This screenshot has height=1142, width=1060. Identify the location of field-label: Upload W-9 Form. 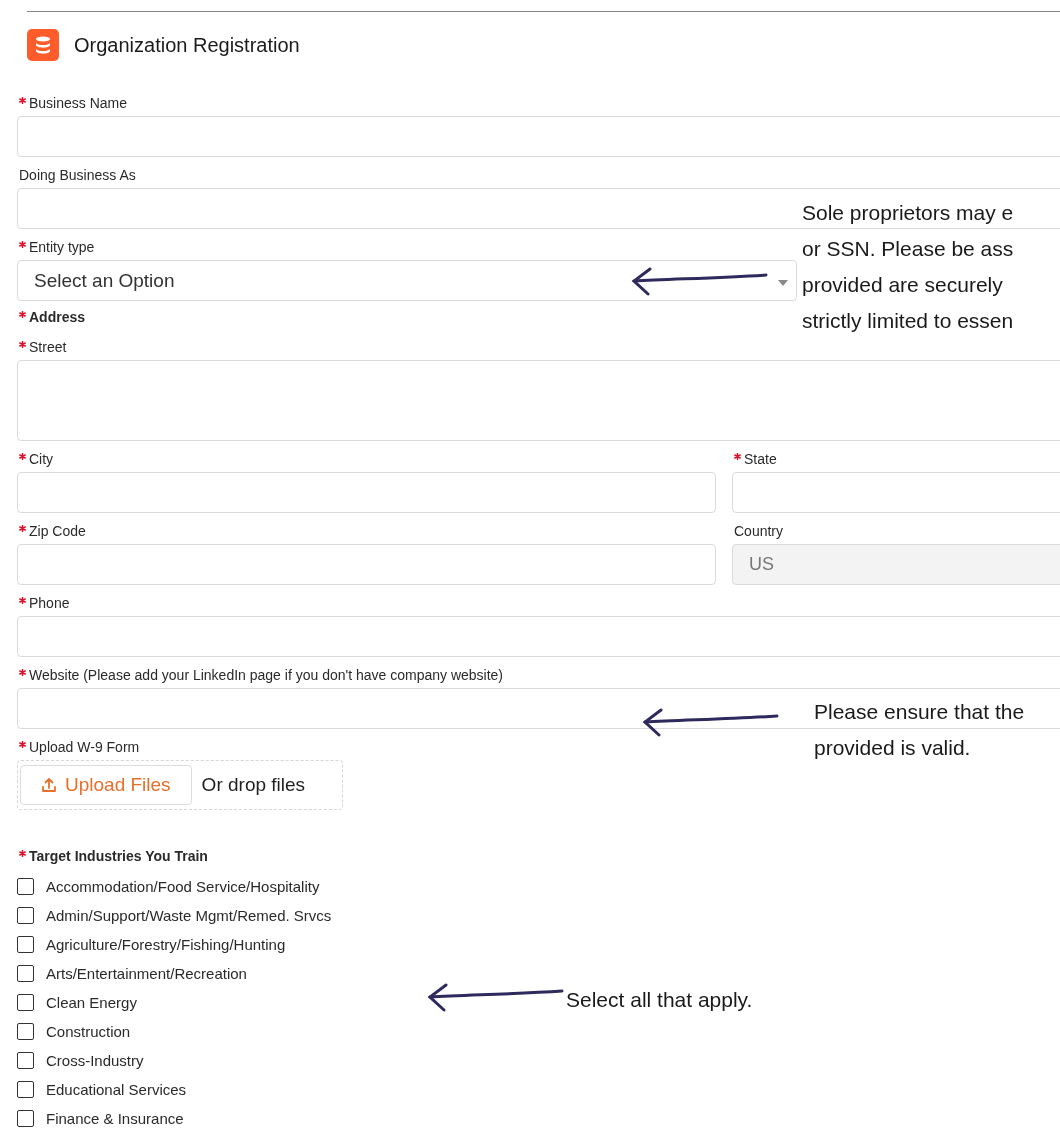
(84, 747).